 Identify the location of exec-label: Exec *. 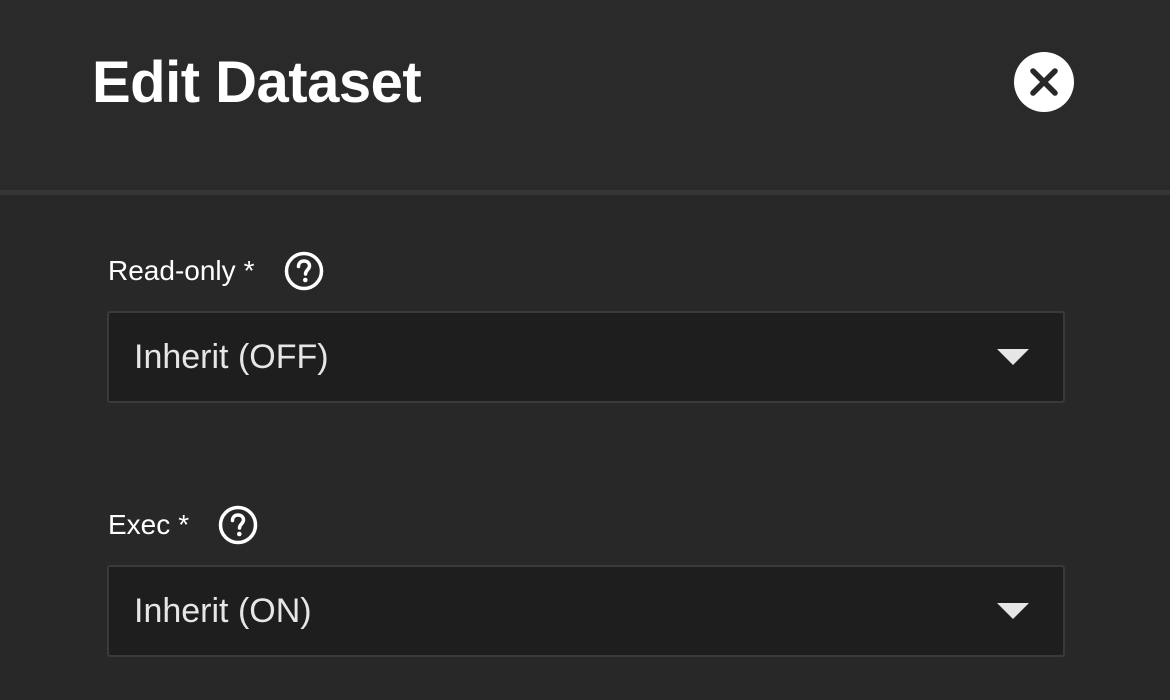
(183, 525).